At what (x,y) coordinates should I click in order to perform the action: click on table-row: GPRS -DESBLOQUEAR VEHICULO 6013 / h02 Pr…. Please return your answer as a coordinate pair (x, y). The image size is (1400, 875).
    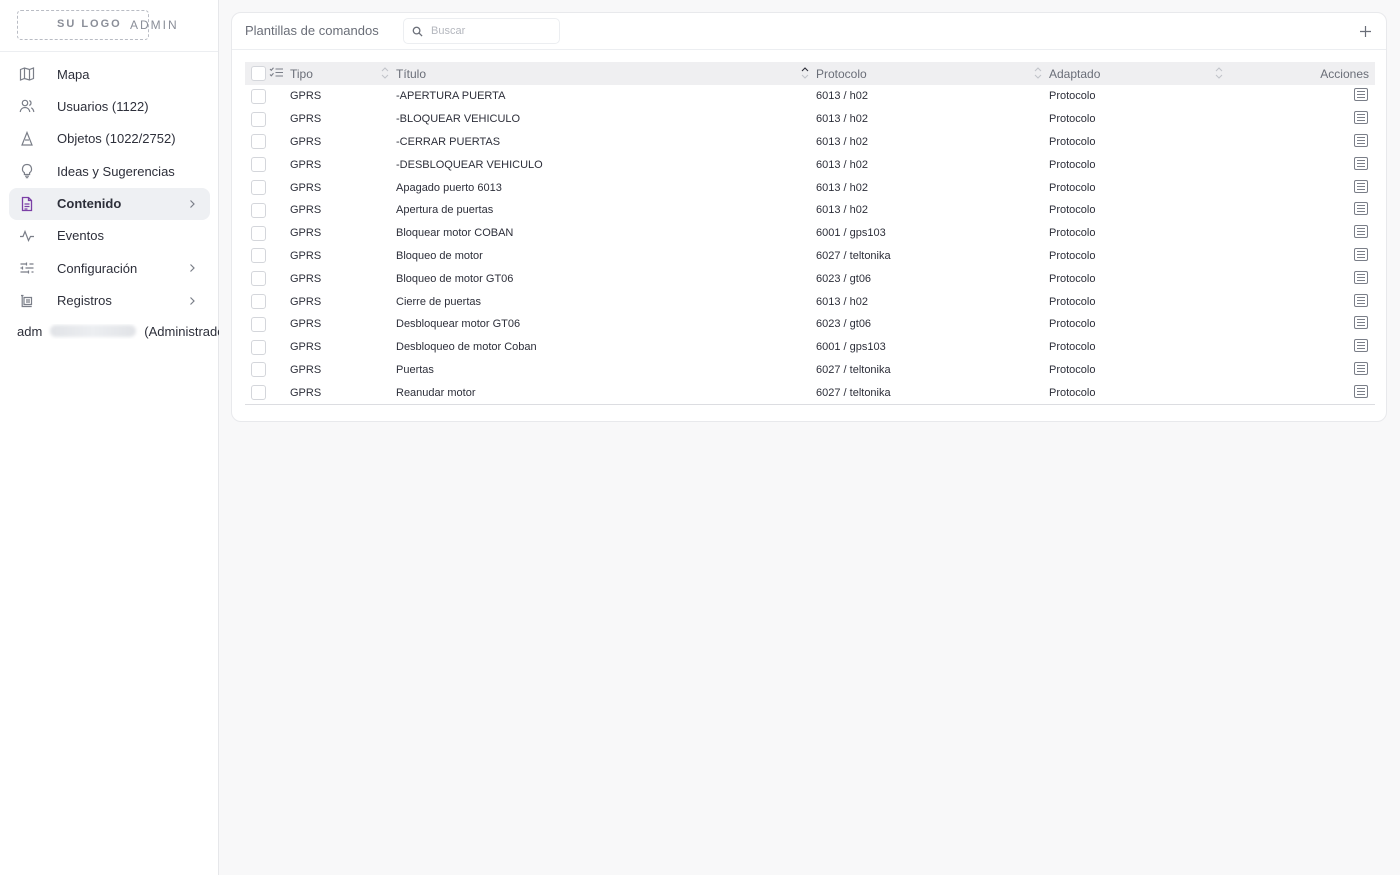
    Looking at the image, I should click on (810, 164).